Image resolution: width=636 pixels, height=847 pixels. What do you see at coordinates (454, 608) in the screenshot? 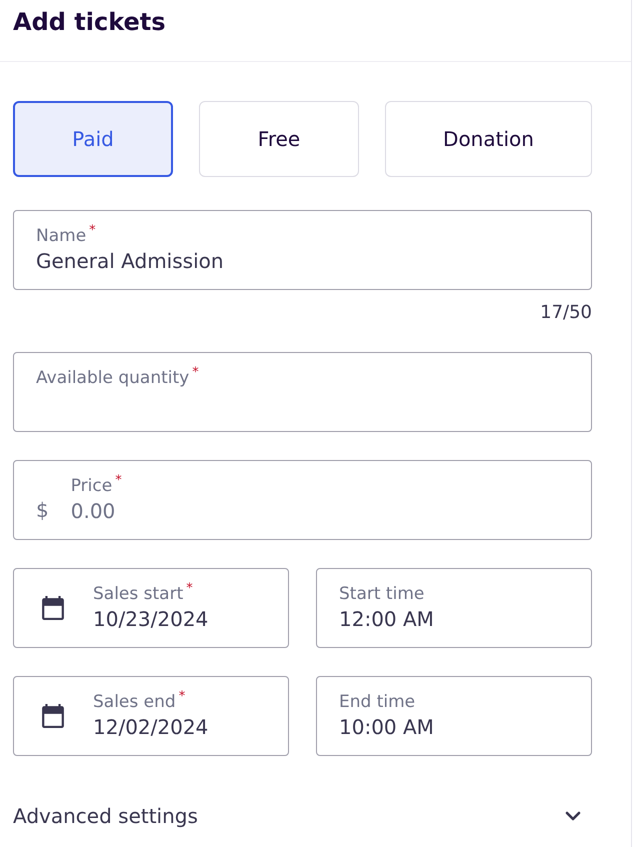
I see `time-field: Start time 12:00 AM` at bounding box center [454, 608].